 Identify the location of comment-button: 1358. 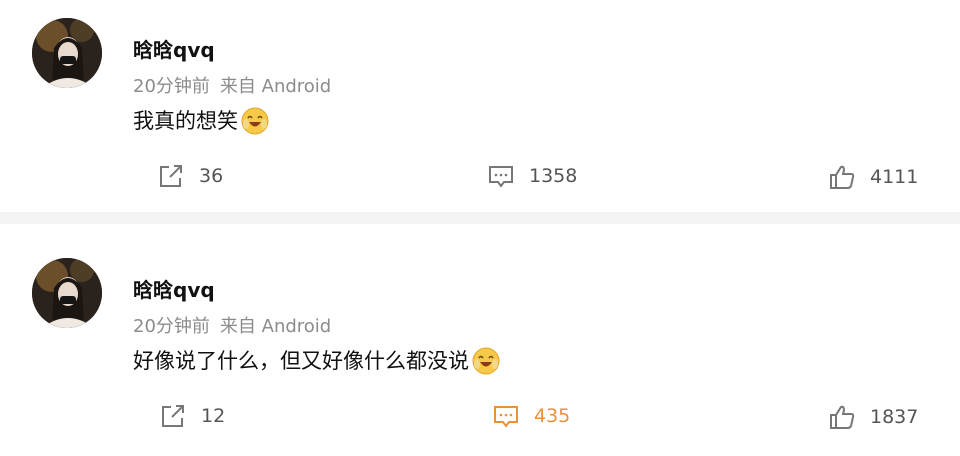
(532, 176).